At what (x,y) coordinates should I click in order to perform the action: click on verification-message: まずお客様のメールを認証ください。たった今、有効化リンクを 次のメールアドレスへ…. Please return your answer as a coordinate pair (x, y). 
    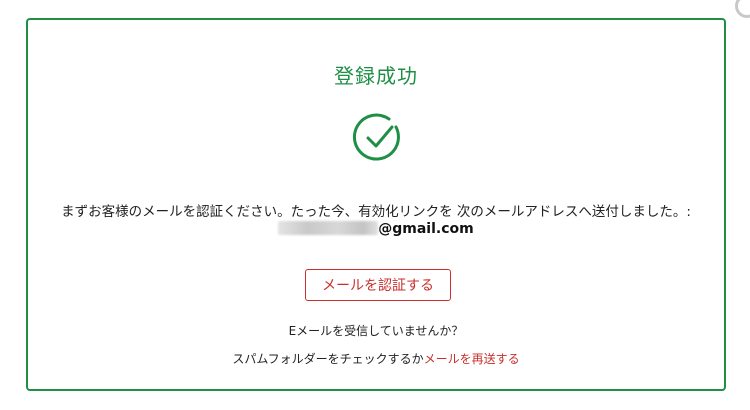
    Looking at the image, I should click on (376, 212).